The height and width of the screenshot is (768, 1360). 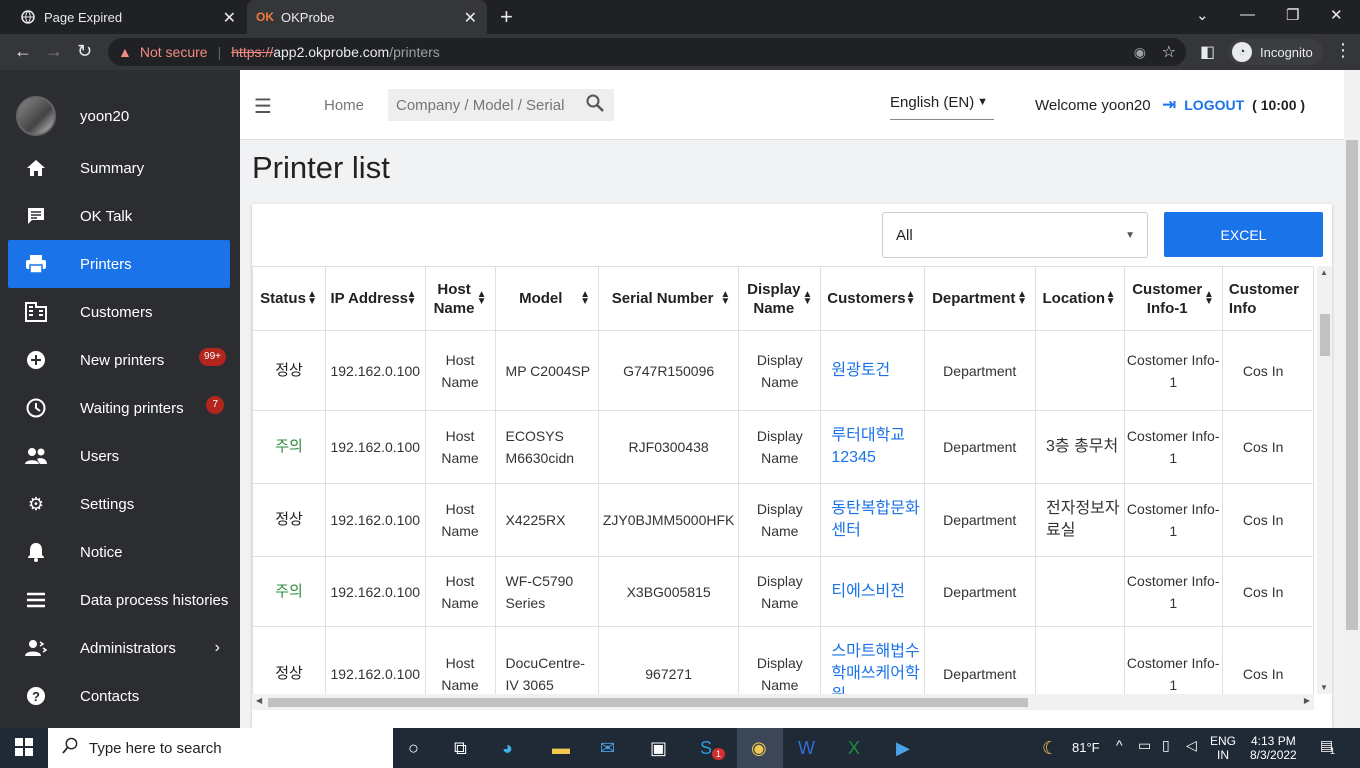 I want to click on side-panel-icon: ◧, so click(x=1207, y=52).